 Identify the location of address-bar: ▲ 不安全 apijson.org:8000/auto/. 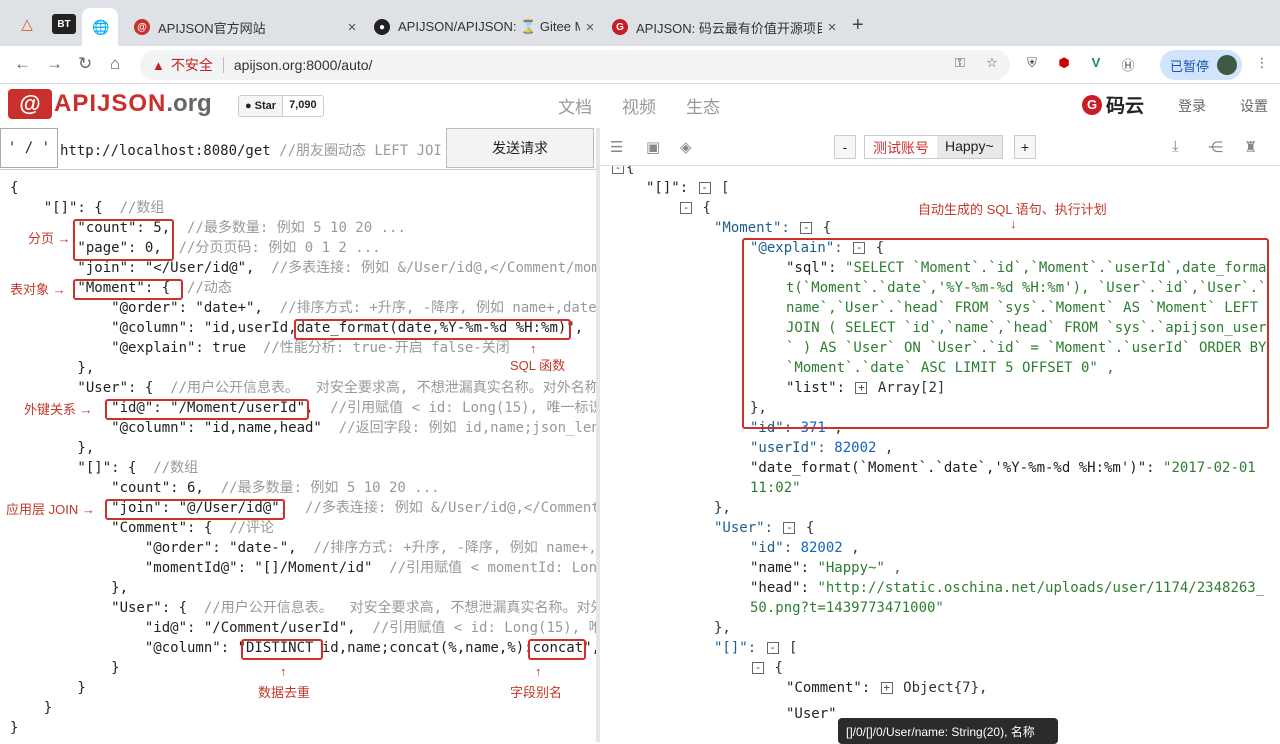
(575, 65).